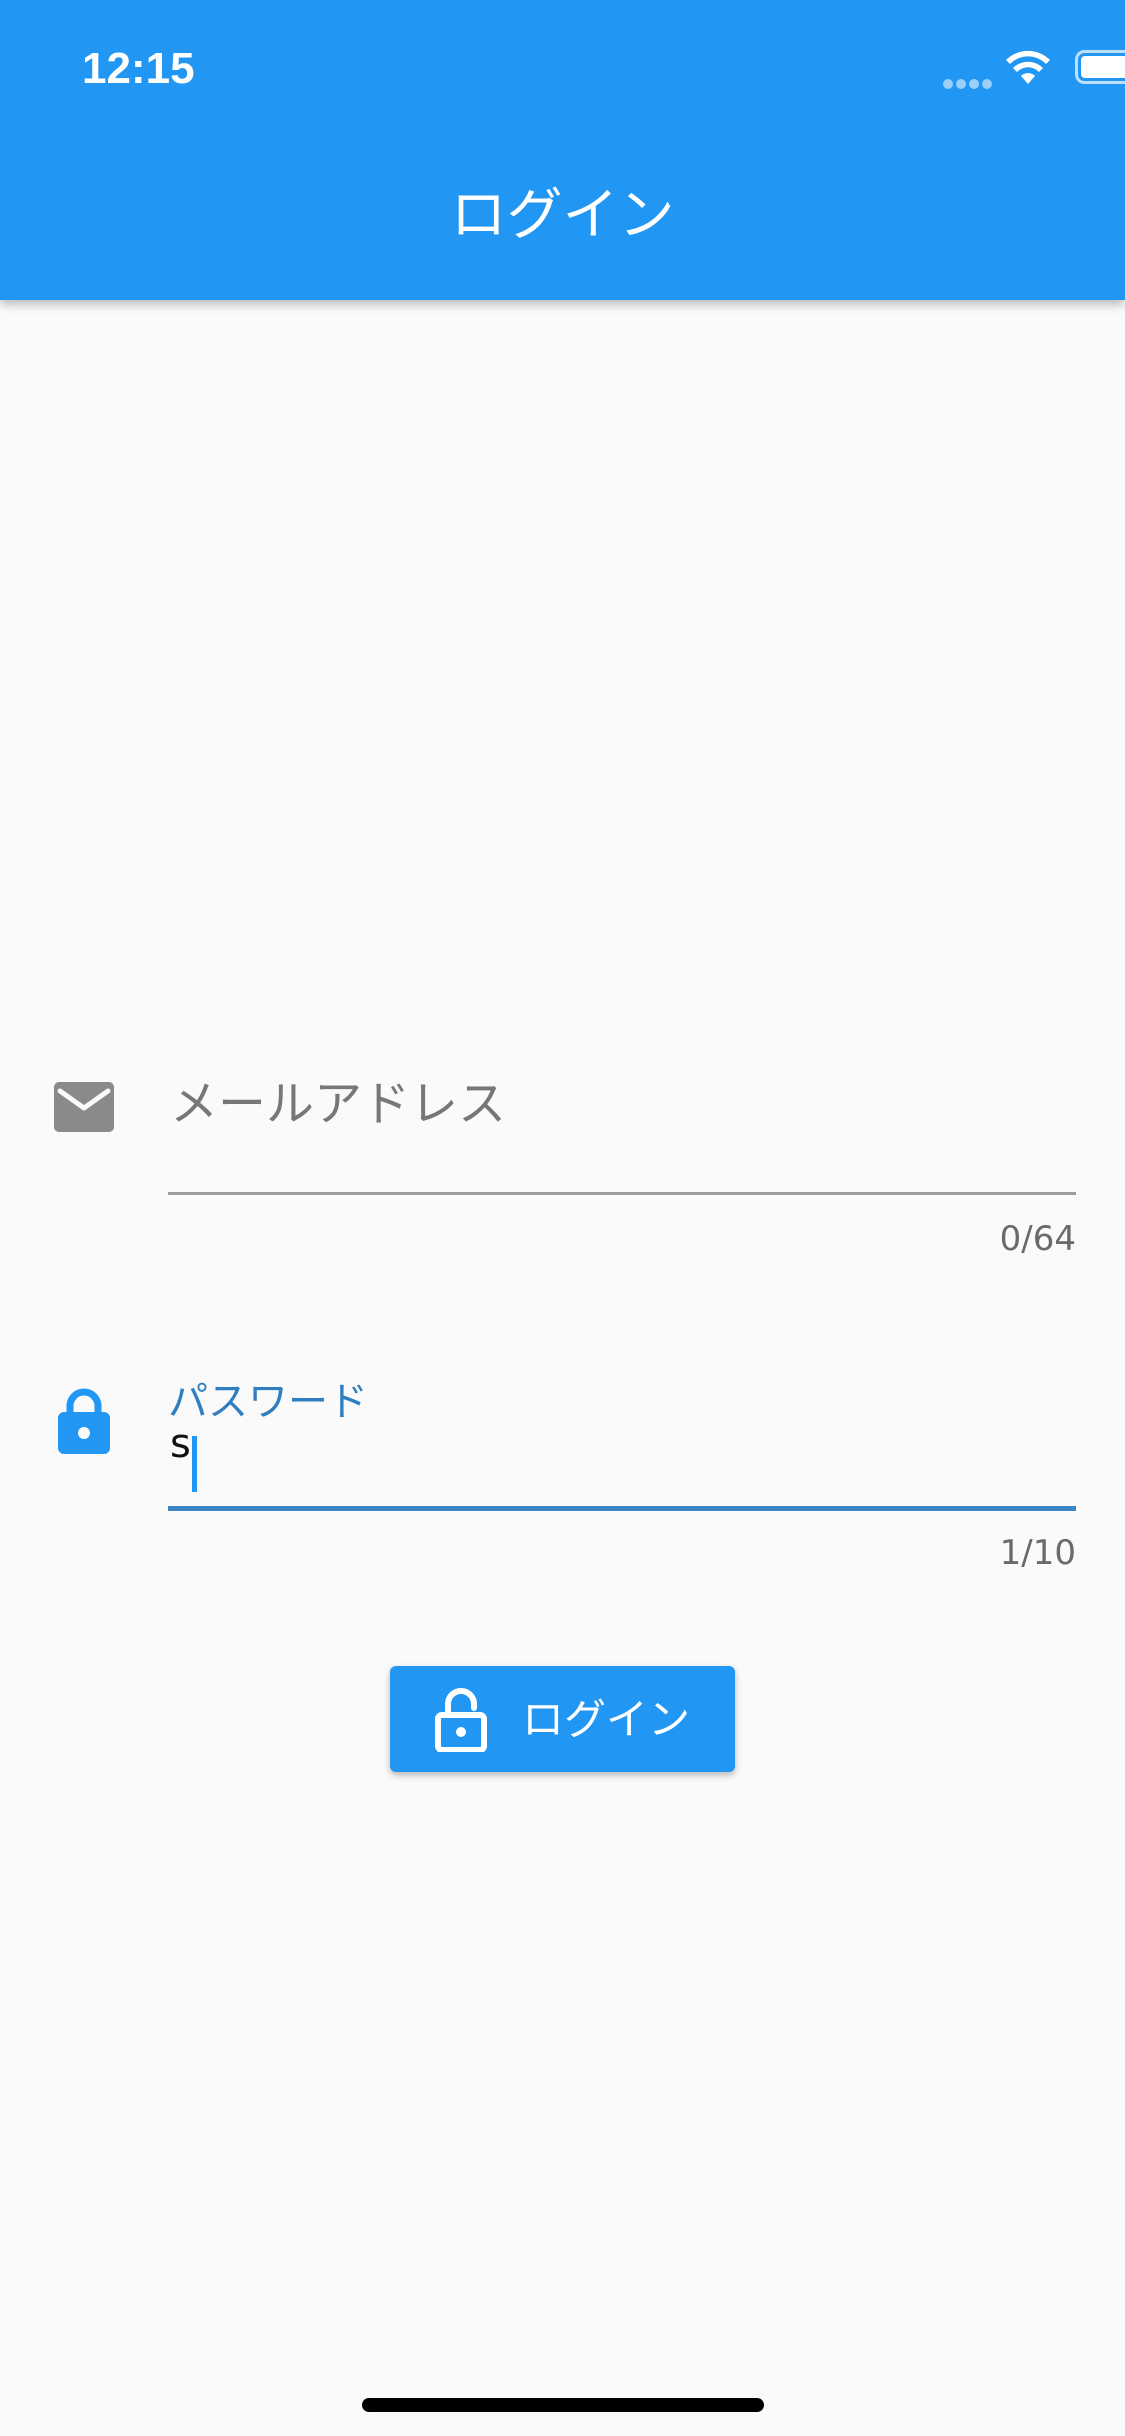 The width and height of the screenshot is (1125, 2436). Describe the element at coordinates (461, 1720) in the screenshot. I see `lock-open-icon` at that location.